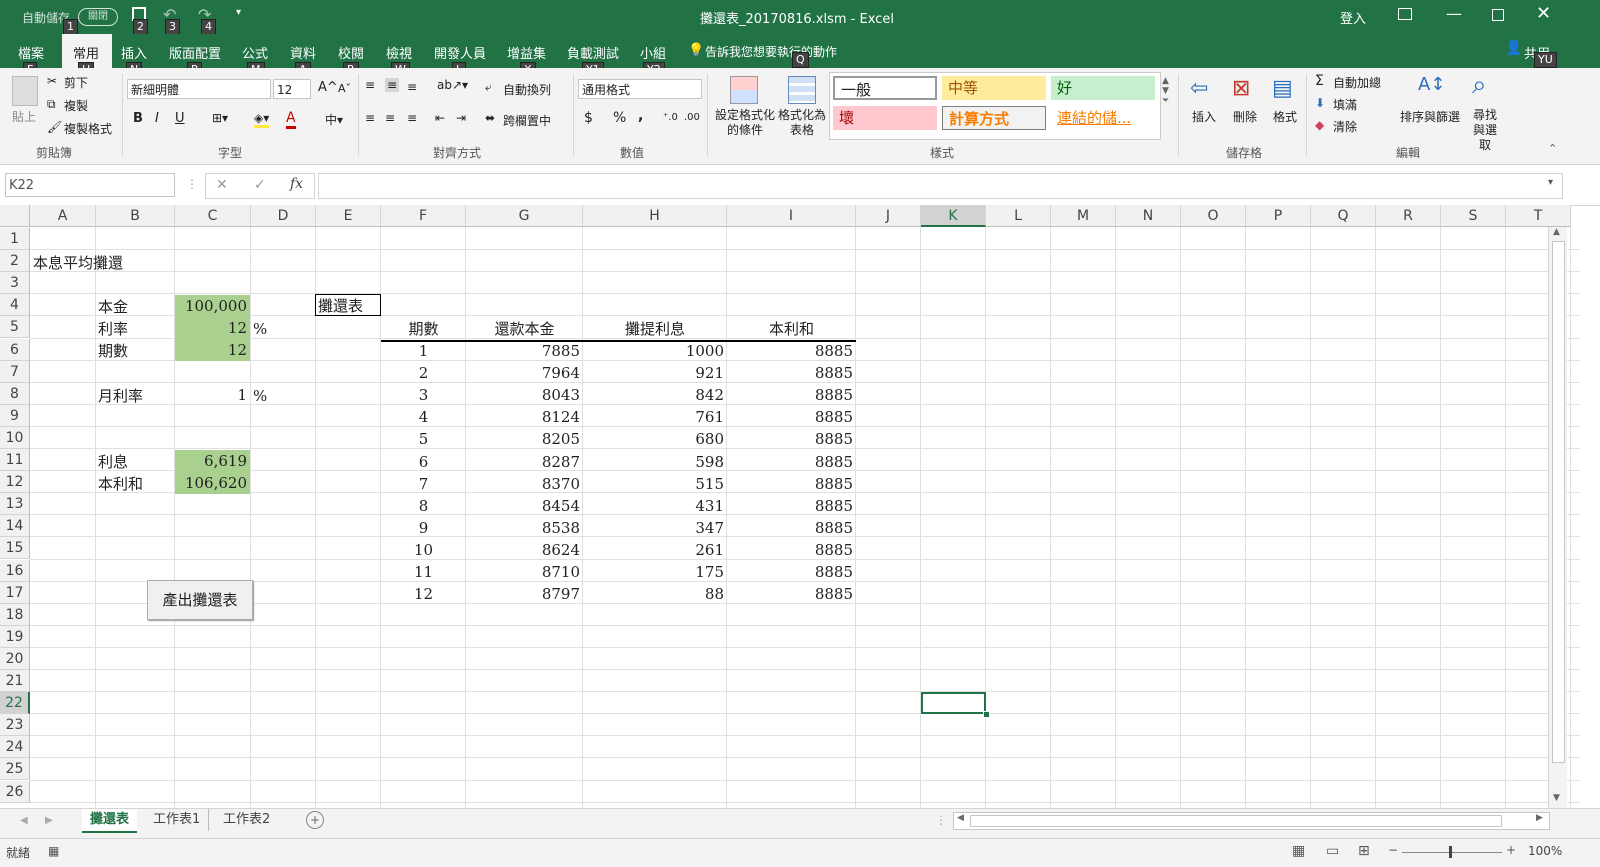 The image size is (1600, 867). Describe the element at coordinates (461, 118) in the screenshot. I see `increase-indent-icon: ⇥` at that location.